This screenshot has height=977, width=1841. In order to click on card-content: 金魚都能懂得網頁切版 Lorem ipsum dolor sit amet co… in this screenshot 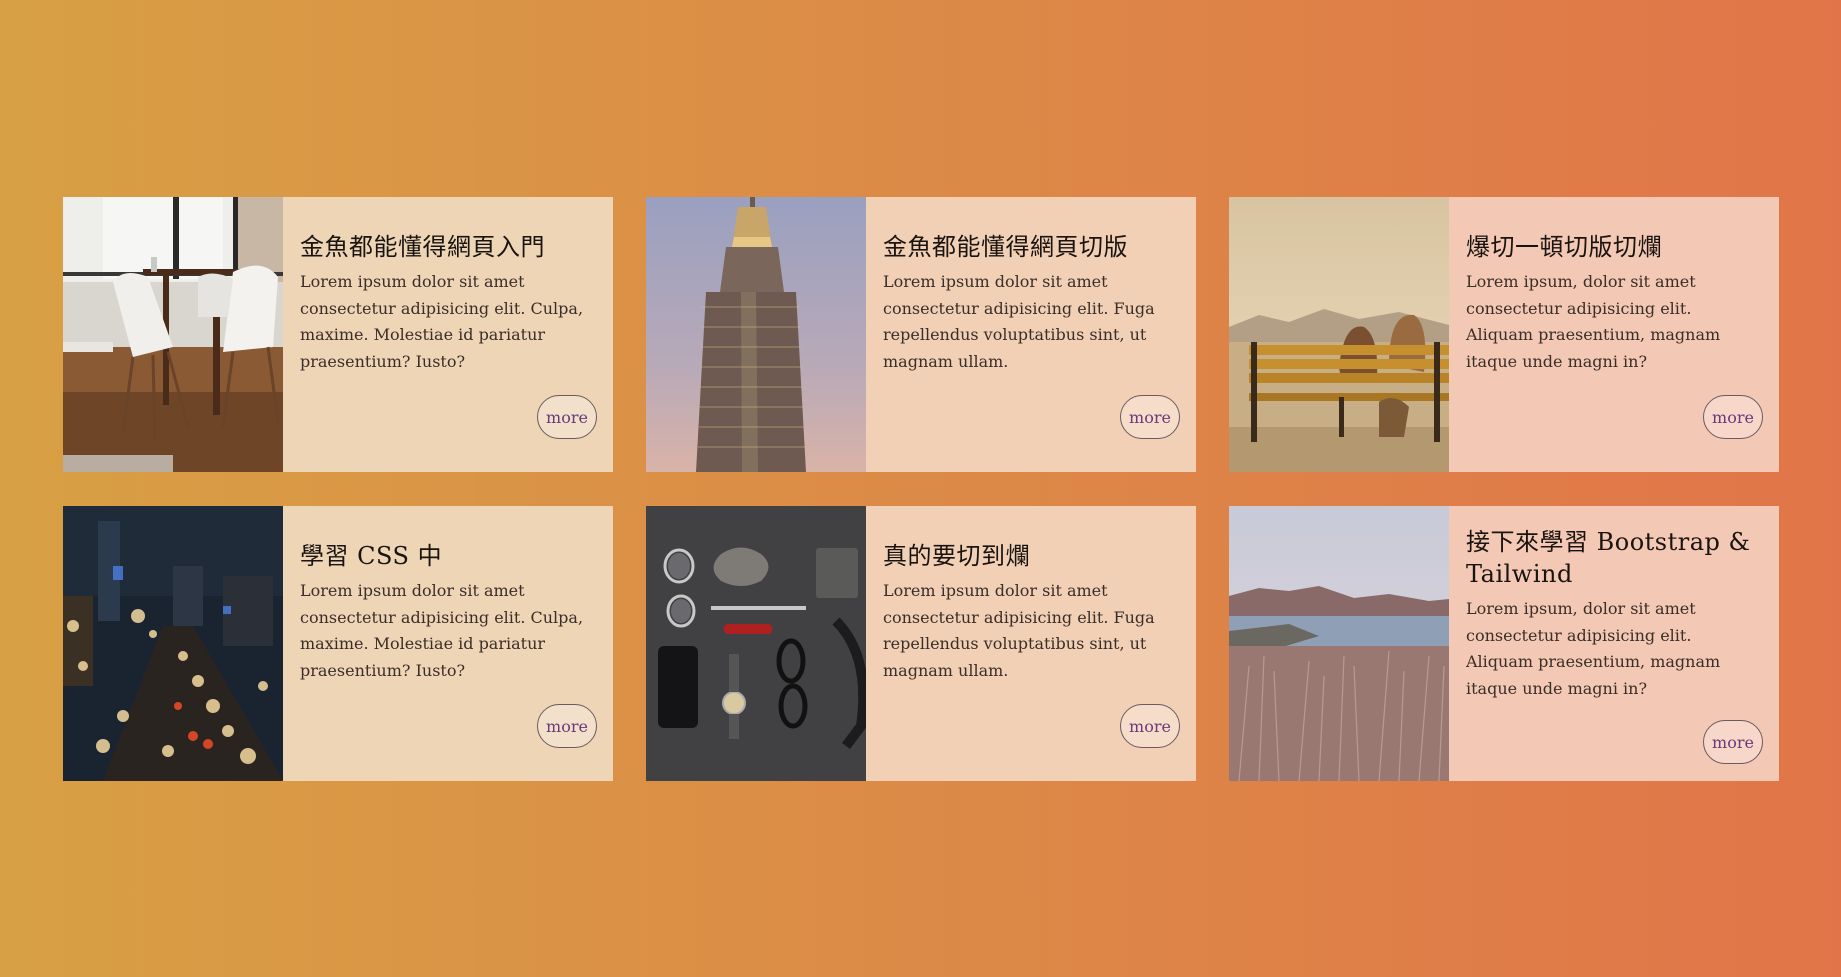, I will do `click(1031, 334)`.